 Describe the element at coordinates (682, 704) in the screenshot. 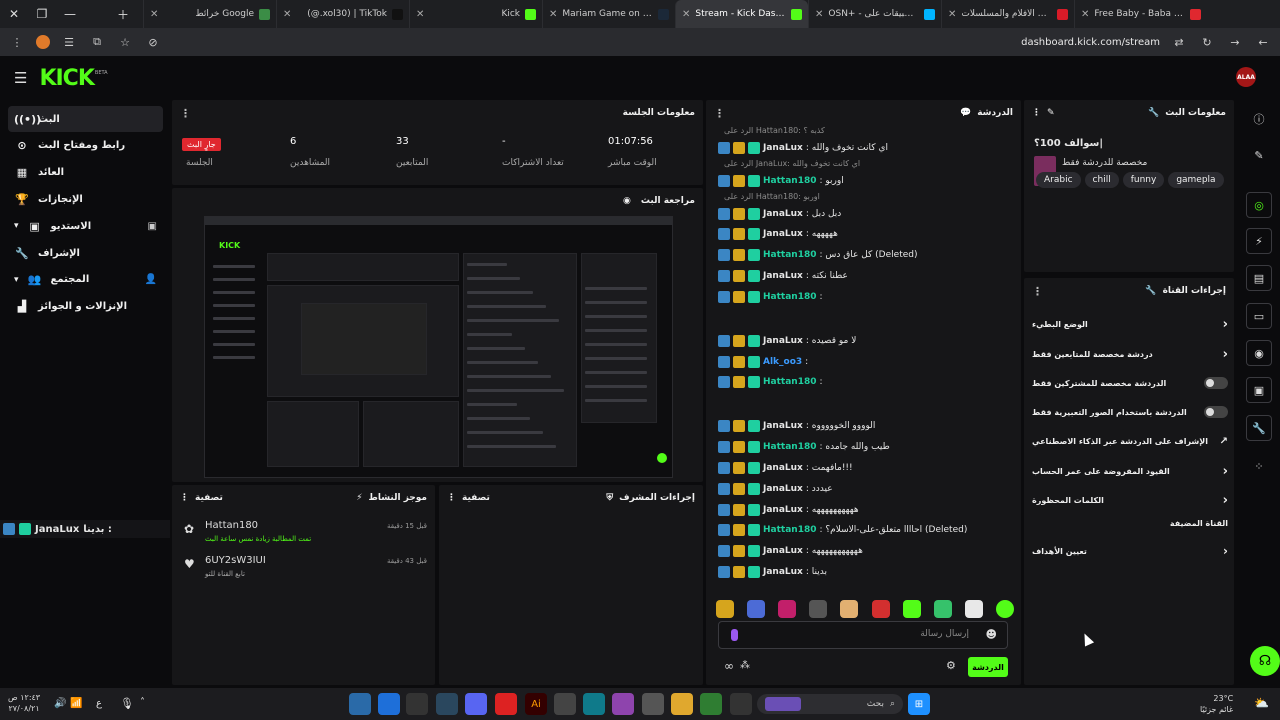

I see `file-explorer-icon` at that location.